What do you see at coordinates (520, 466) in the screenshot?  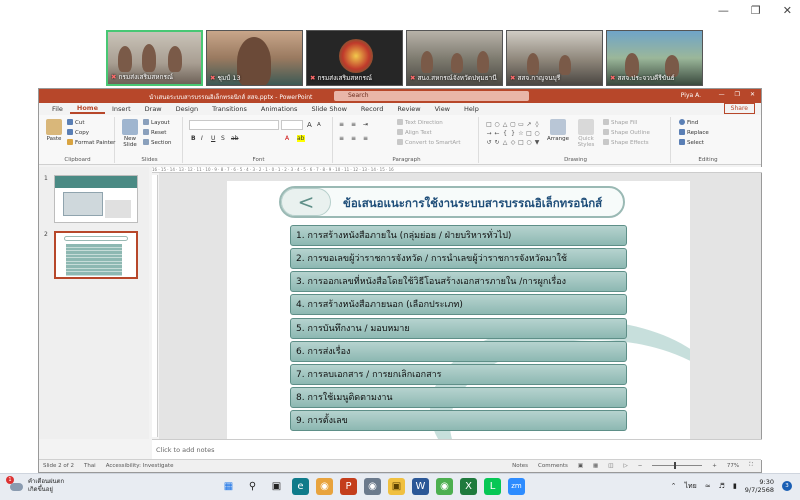 I see `notes-button: Notes` at bounding box center [520, 466].